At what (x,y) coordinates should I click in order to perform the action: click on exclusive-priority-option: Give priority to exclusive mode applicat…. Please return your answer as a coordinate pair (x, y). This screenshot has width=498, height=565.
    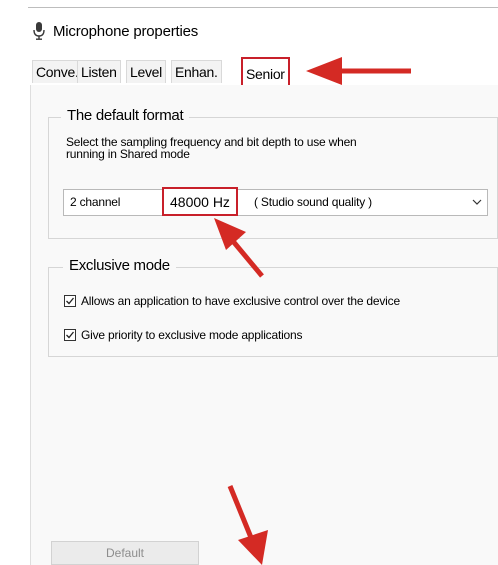
    Looking at the image, I should click on (183, 335).